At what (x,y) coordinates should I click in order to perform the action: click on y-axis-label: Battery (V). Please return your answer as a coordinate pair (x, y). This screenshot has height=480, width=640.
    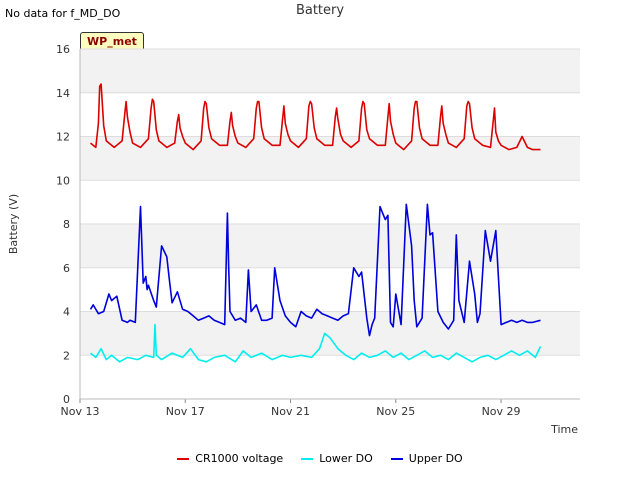
    Looking at the image, I should click on (13, 224).